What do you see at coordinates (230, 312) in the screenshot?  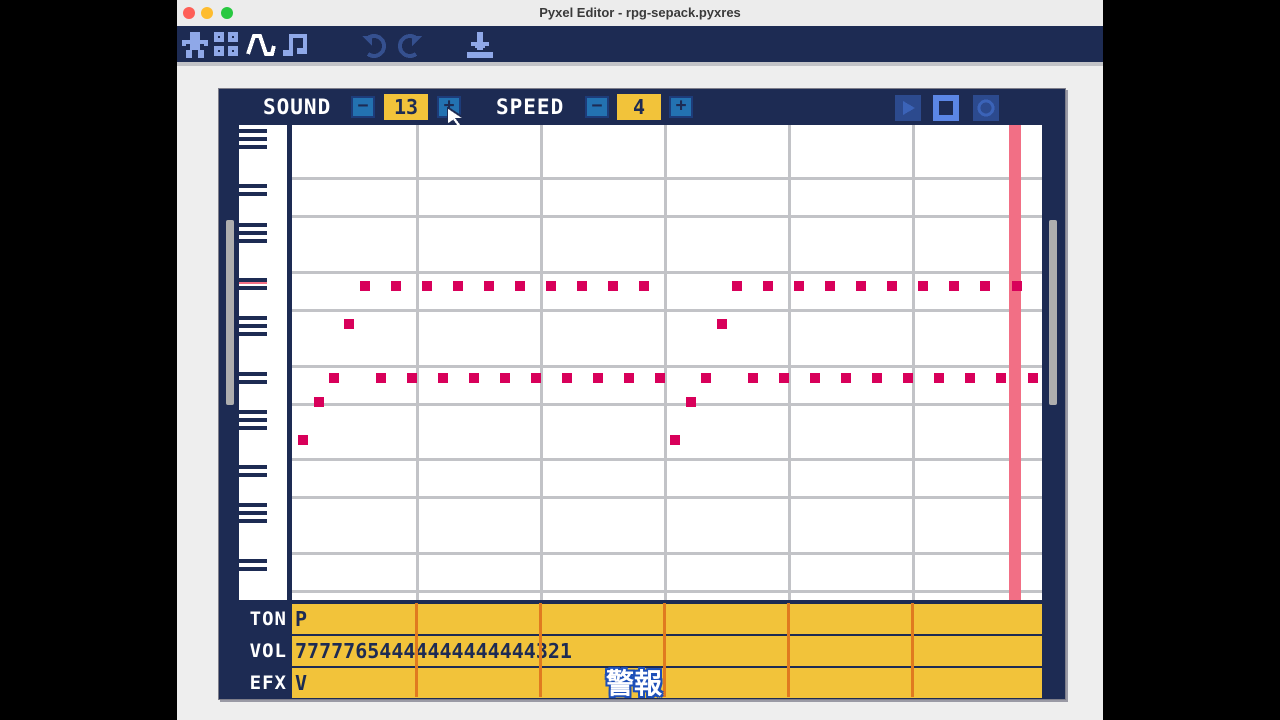 I see `left-scrollbar` at bounding box center [230, 312].